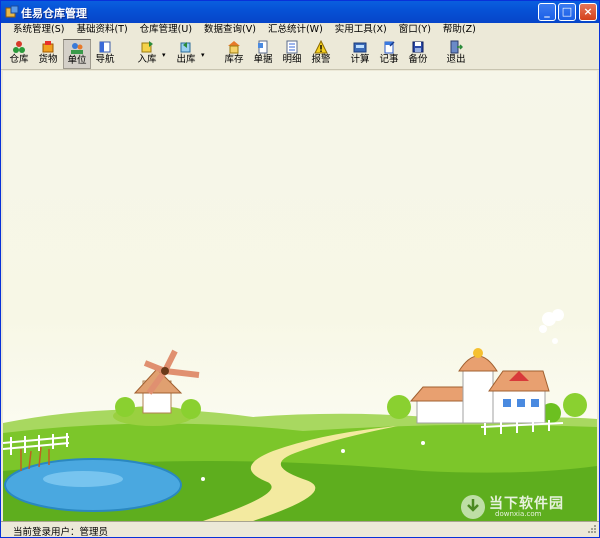 This screenshot has height=538, width=600. I want to click on calculator-button: 计算, so click(360, 54).